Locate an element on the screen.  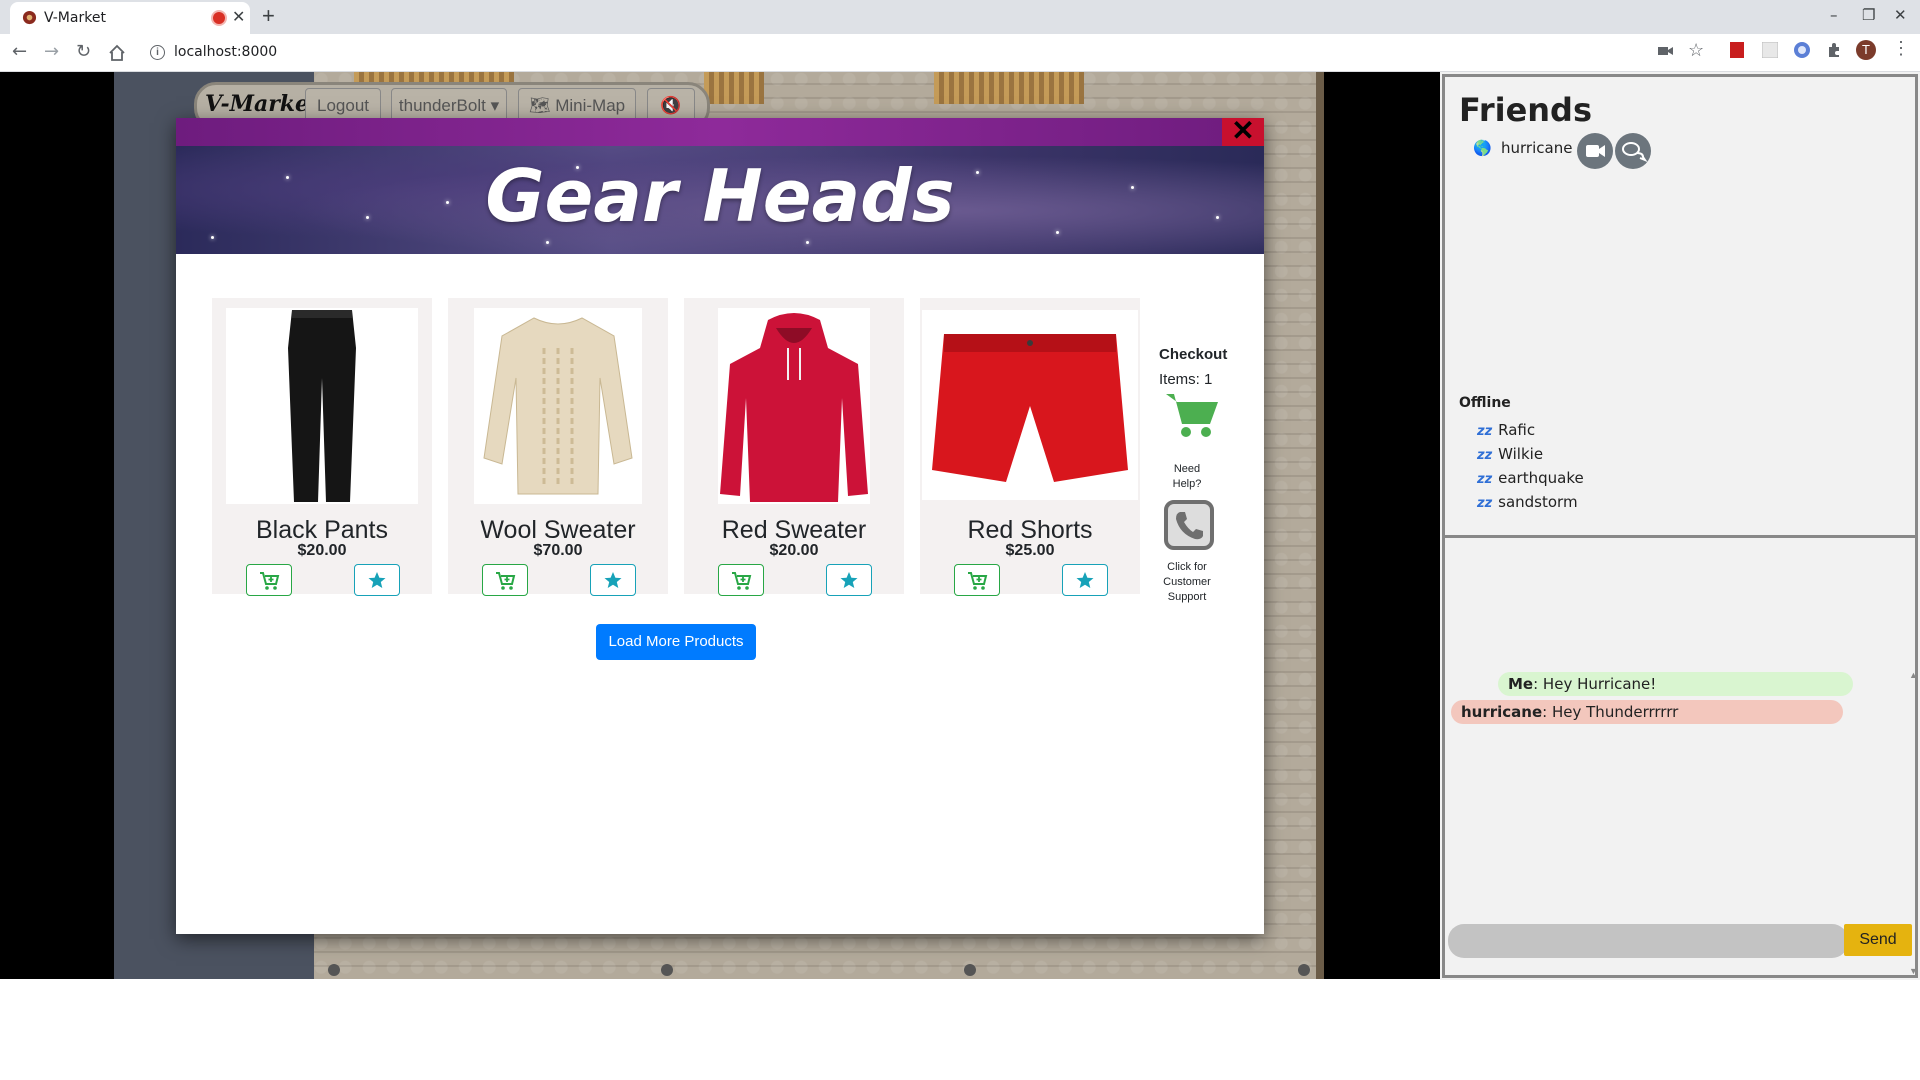
minimap-label: Mini-Map is located at coordinates (590, 105).